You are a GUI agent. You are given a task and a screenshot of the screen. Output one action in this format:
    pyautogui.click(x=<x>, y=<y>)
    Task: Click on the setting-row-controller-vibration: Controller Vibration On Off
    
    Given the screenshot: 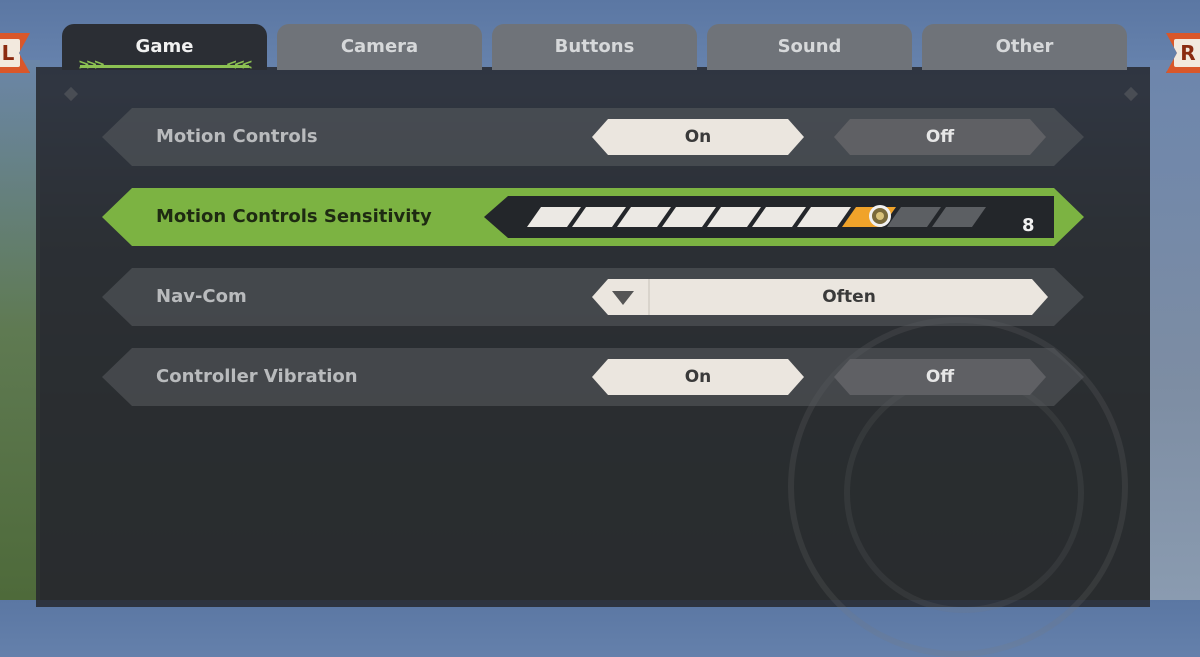 What is the action you would take?
    pyautogui.click(x=593, y=377)
    